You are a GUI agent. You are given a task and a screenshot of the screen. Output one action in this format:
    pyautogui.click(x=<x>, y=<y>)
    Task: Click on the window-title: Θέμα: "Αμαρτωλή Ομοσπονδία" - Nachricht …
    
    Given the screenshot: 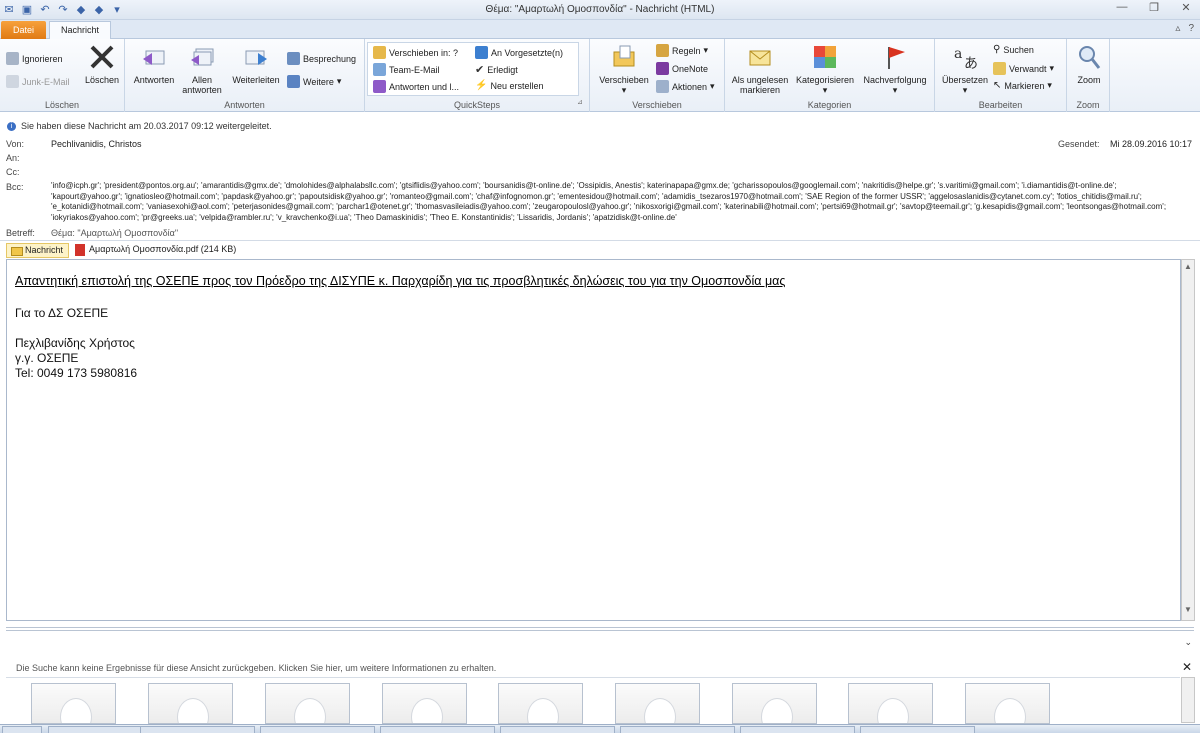 What is the action you would take?
    pyautogui.click(x=600, y=9)
    